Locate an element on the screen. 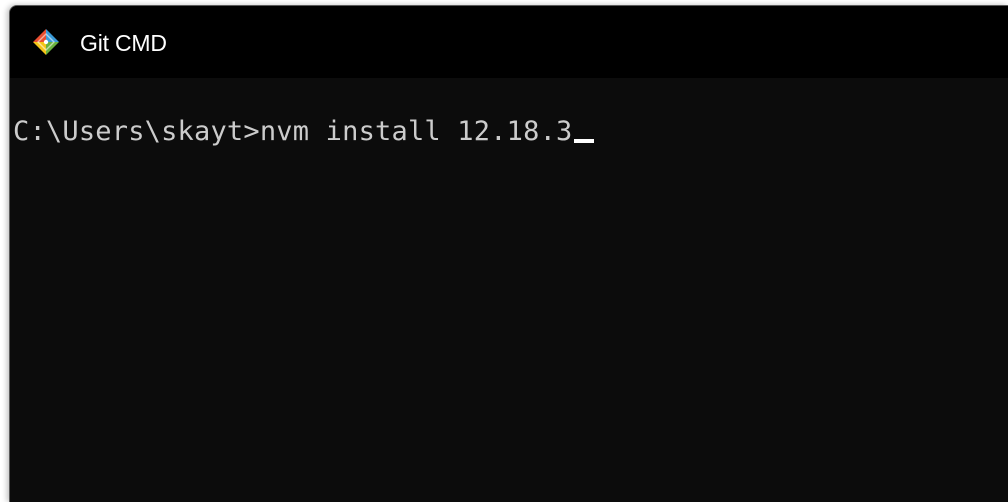  command-text: nvm install 12.18.3 is located at coordinates (416, 131).